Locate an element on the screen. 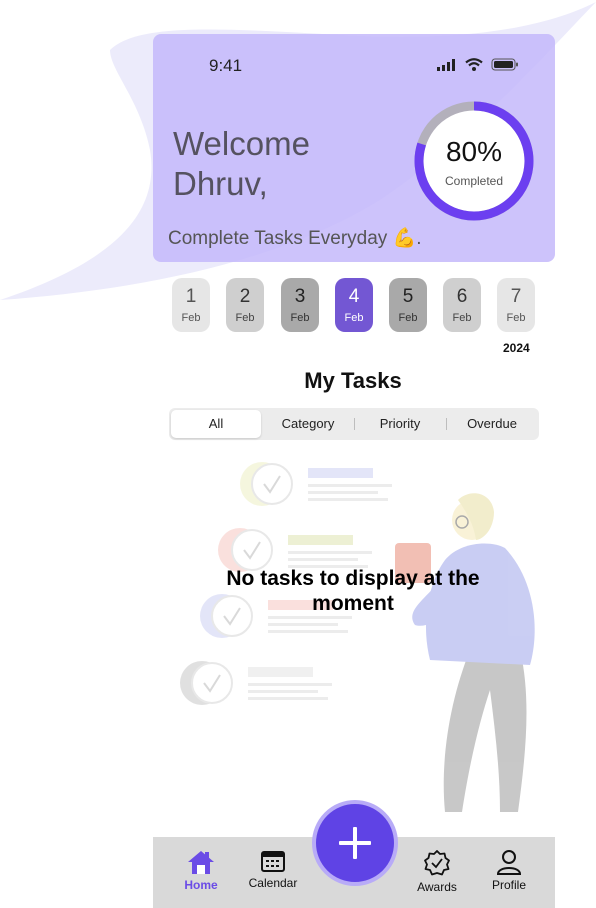 Image resolution: width=596 pixels, height=908 pixels. tab-all: All is located at coordinates (216, 424).